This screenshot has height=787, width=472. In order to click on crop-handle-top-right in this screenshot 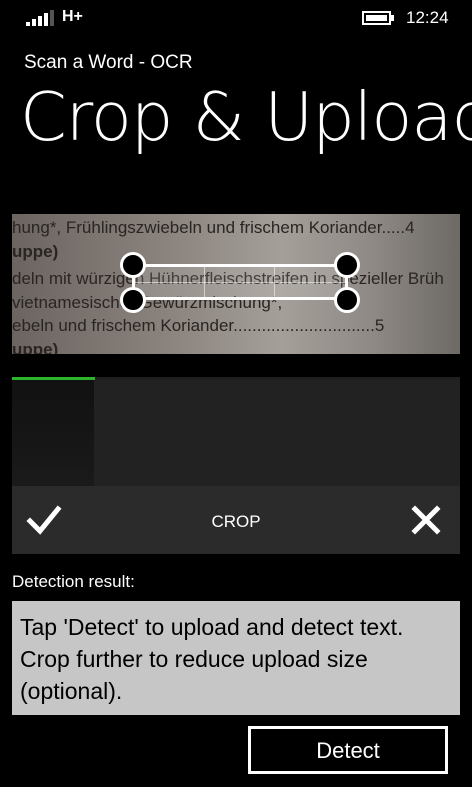, I will do `click(347, 265)`.